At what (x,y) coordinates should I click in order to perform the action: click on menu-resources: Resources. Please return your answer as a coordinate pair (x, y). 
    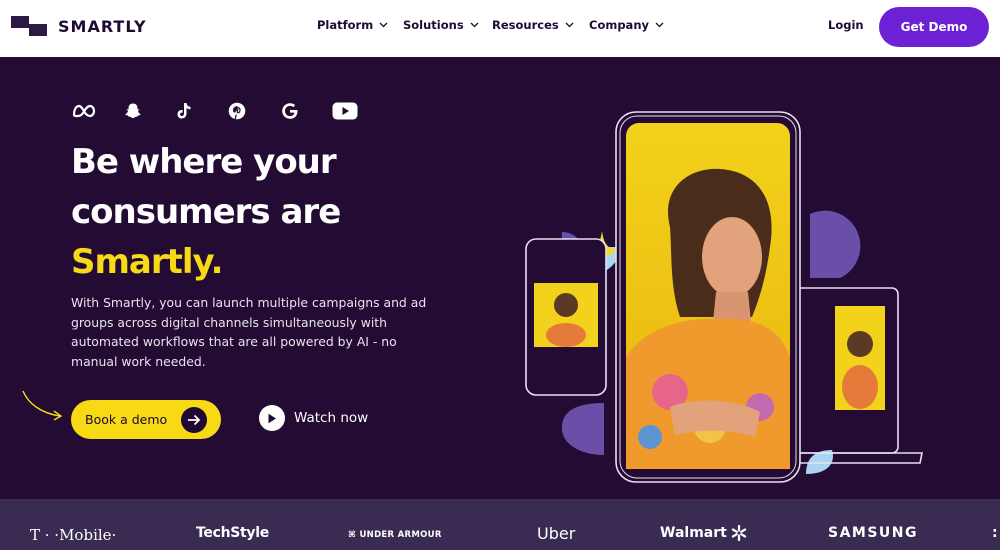
    Looking at the image, I should click on (540, 25).